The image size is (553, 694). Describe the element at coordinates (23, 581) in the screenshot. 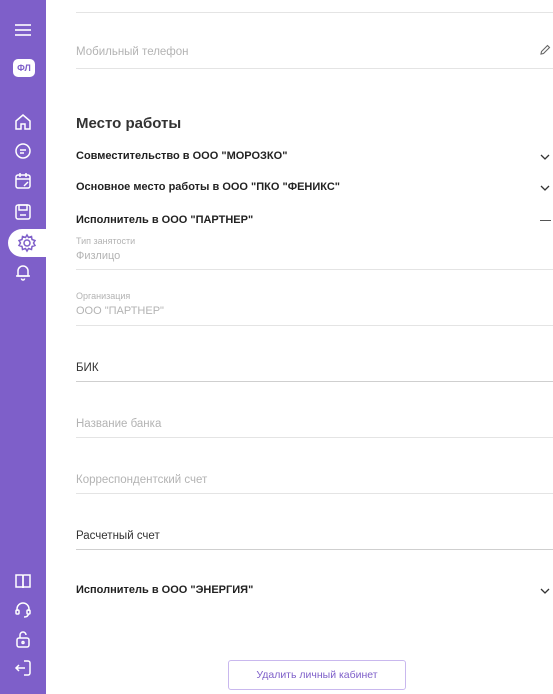

I see `book-icon` at that location.